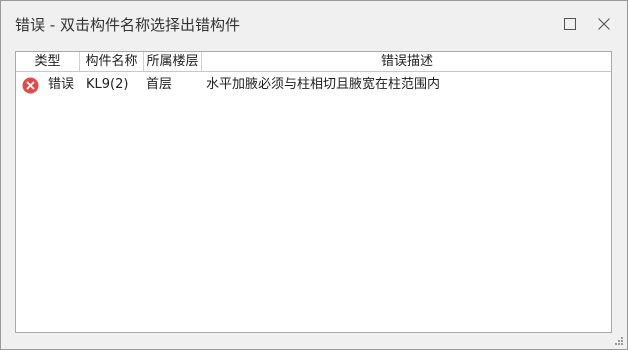 The height and width of the screenshot is (350, 628). I want to click on column-header-type: 类型, so click(48, 61).